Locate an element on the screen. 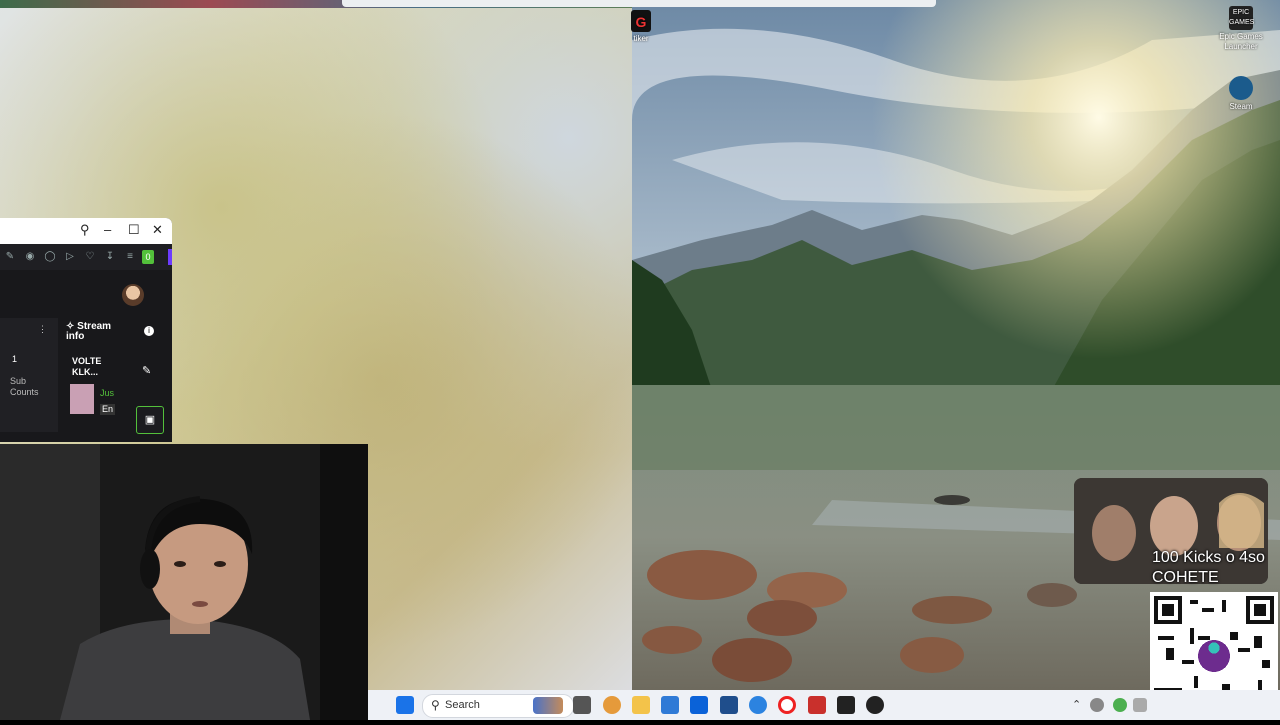  search-placeholder: Search is located at coordinates (462, 705).